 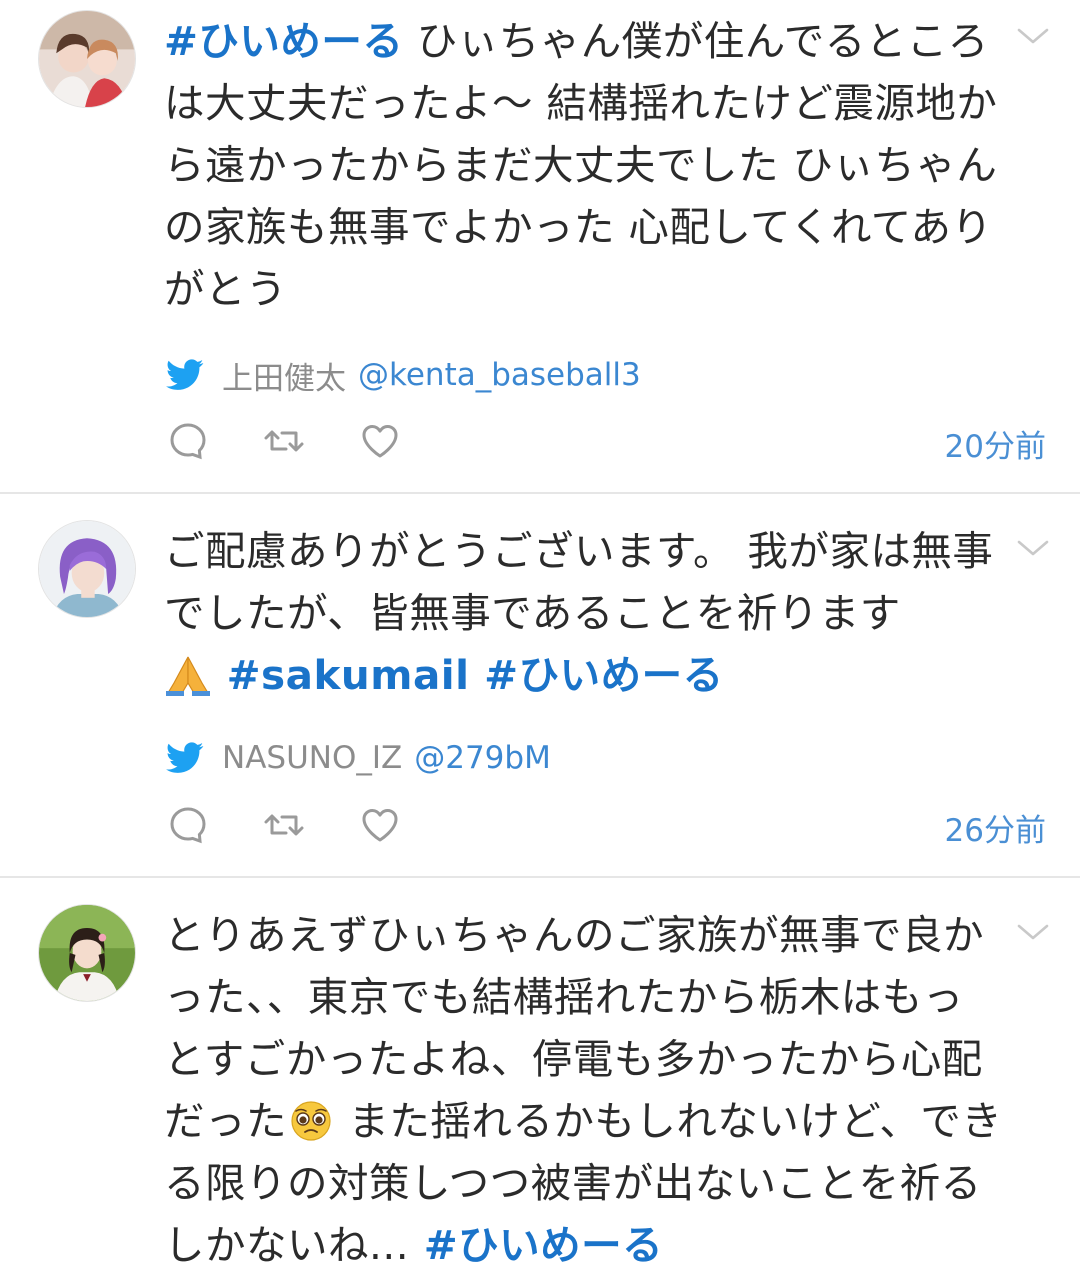 What do you see at coordinates (499, 375) in the screenshot?
I see `source-handle: @kenta_baseball3` at bounding box center [499, 375].